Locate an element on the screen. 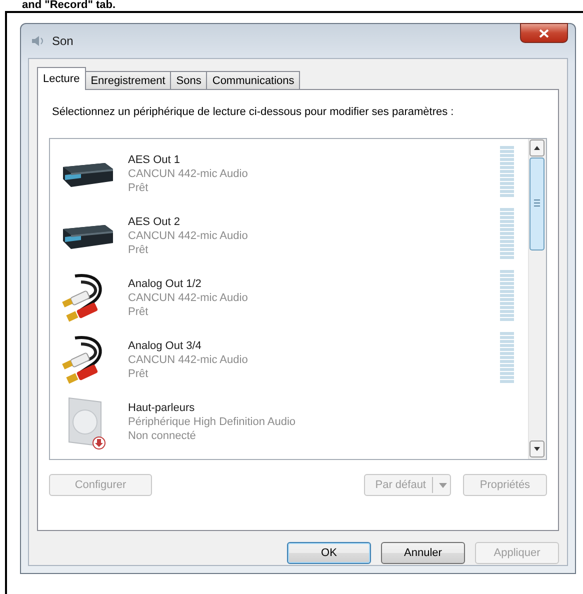 This screenshot has width=583, height=594. window-title: Son is located at coordinates (63, 41).